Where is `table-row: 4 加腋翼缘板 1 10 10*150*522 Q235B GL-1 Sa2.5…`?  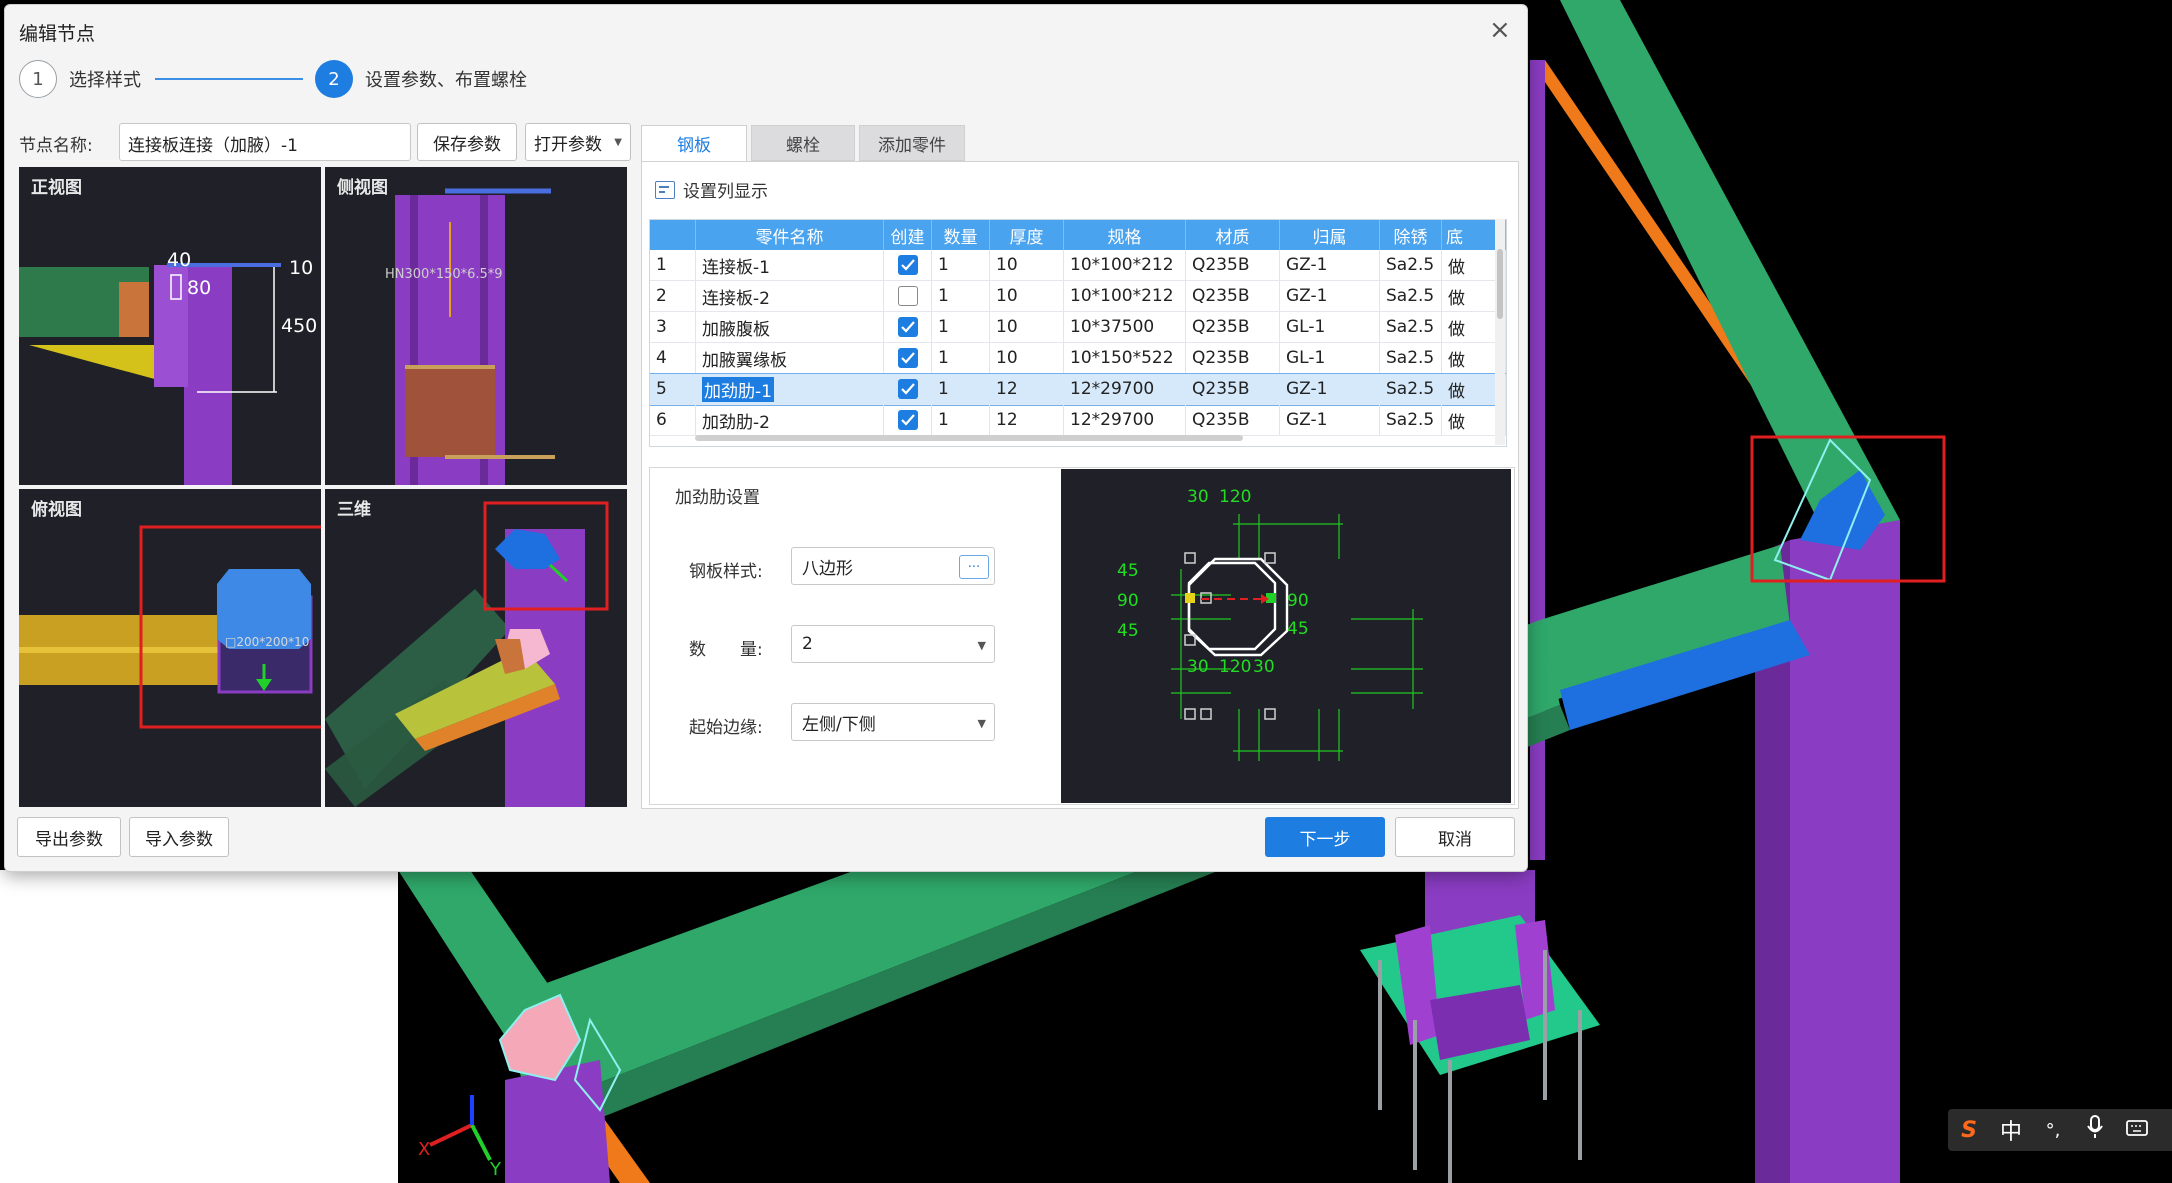 table-row: 4 加腋翼缘板 1 10 10*150*522 Q235B GL-1 Sa2.5… is located at coordinates (1078, 358).